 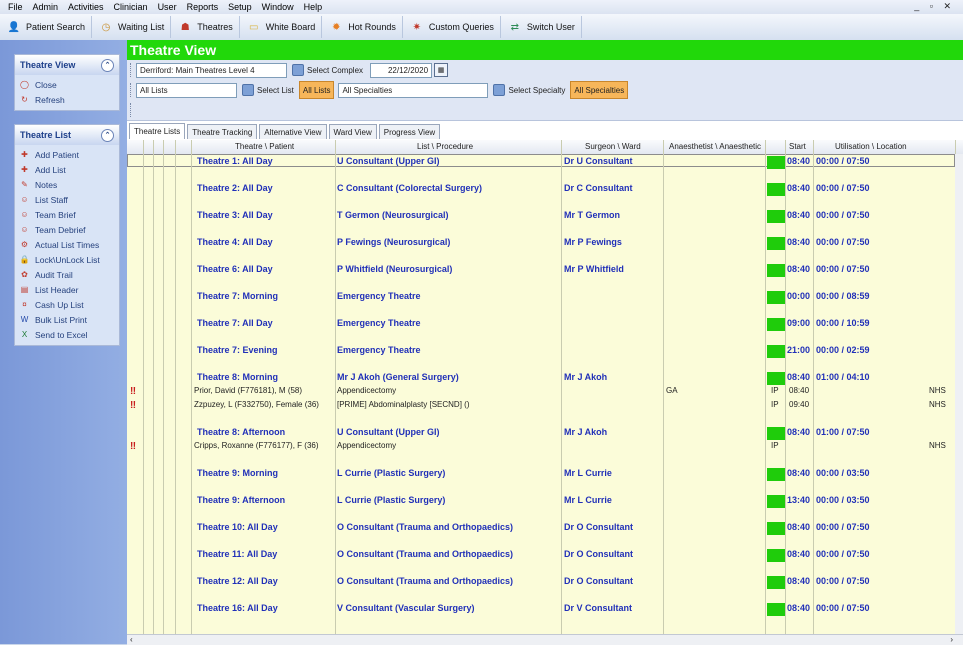 I want to click on theatre-name: Theatre 1: All Day, so click(x=235, y=161).